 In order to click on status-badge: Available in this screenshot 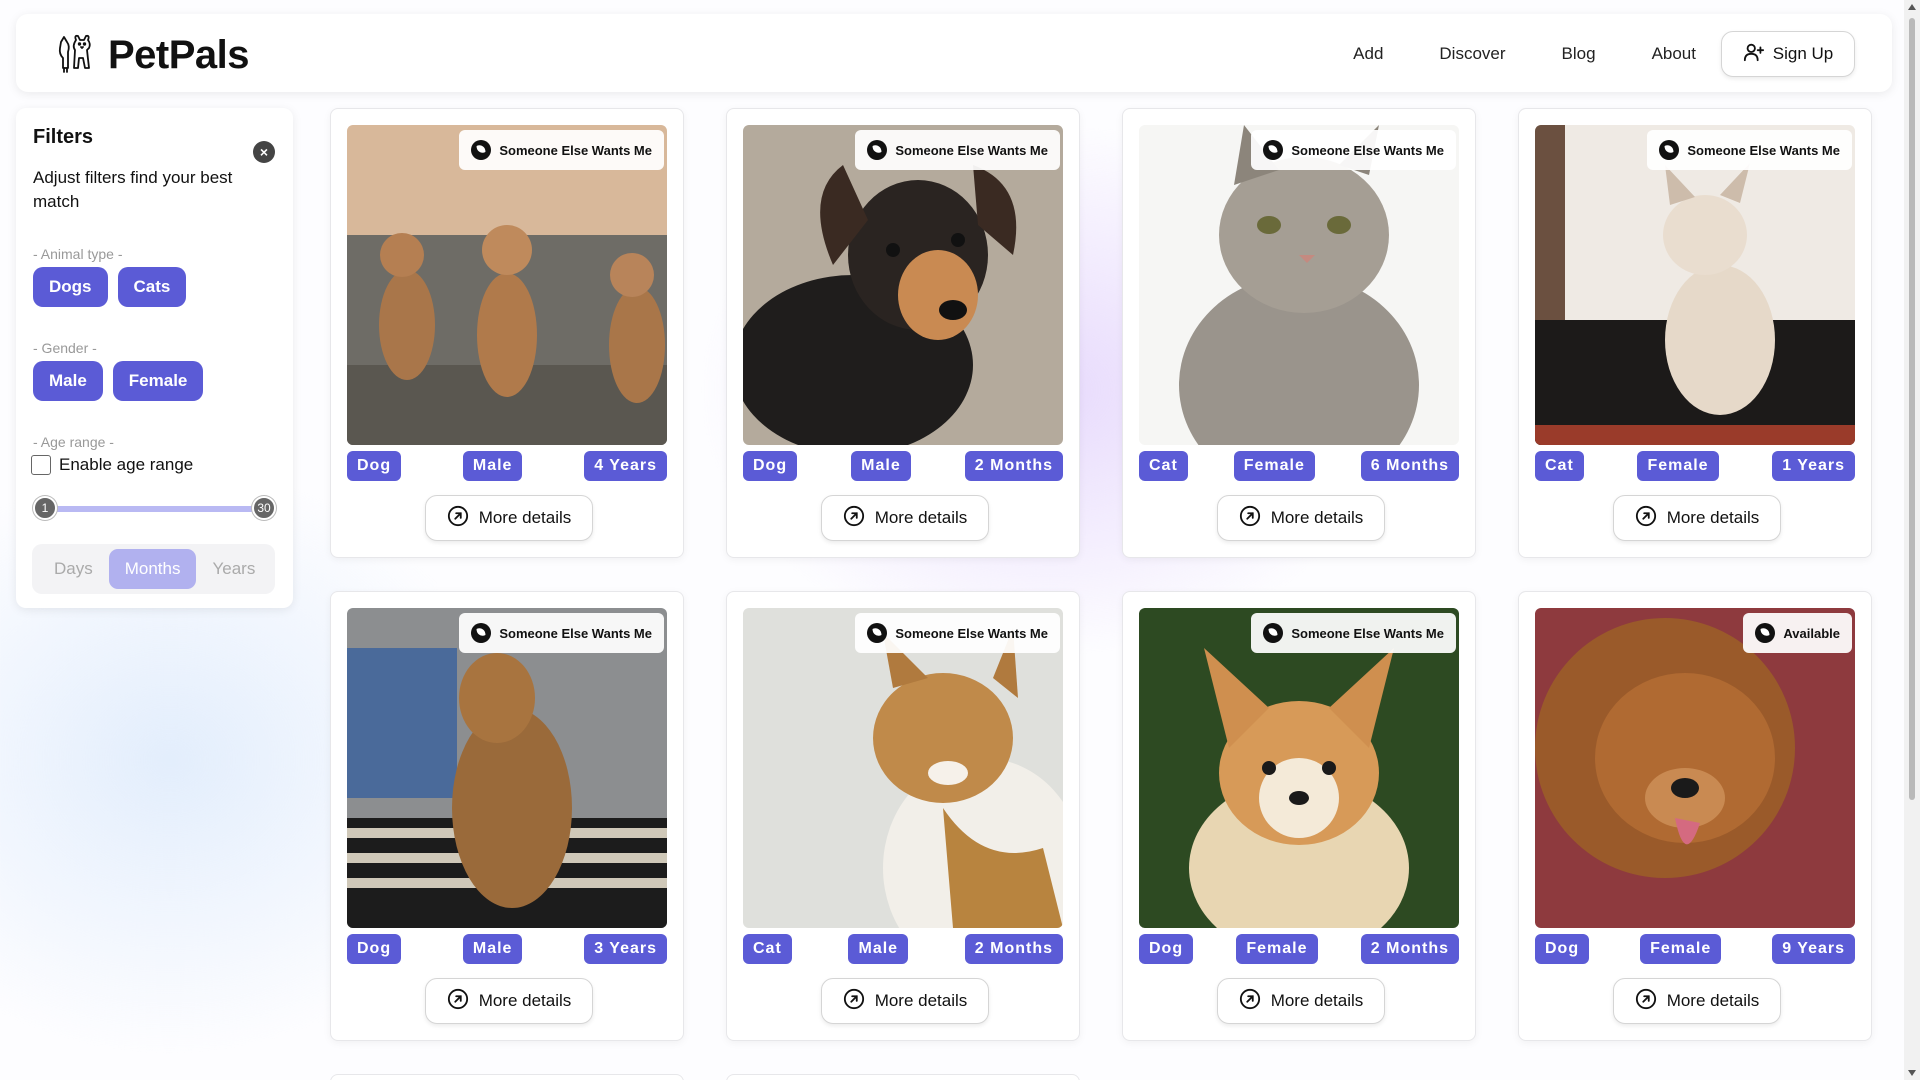, I will do `click(1797, 633)`.